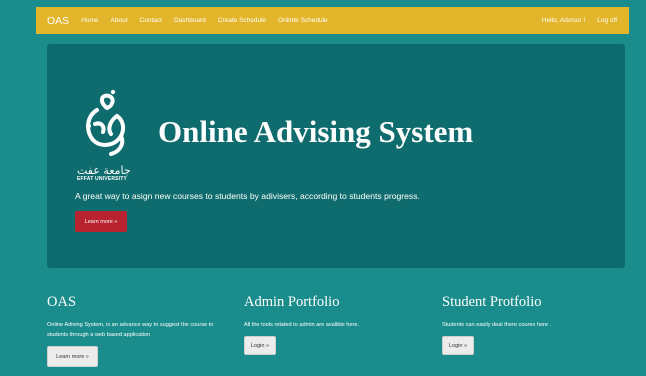  What do you see at coordinates (190, 20) in the screenshot?
I see `nav-dashboard-link: Dashboard` at bounding box center [190, 20].